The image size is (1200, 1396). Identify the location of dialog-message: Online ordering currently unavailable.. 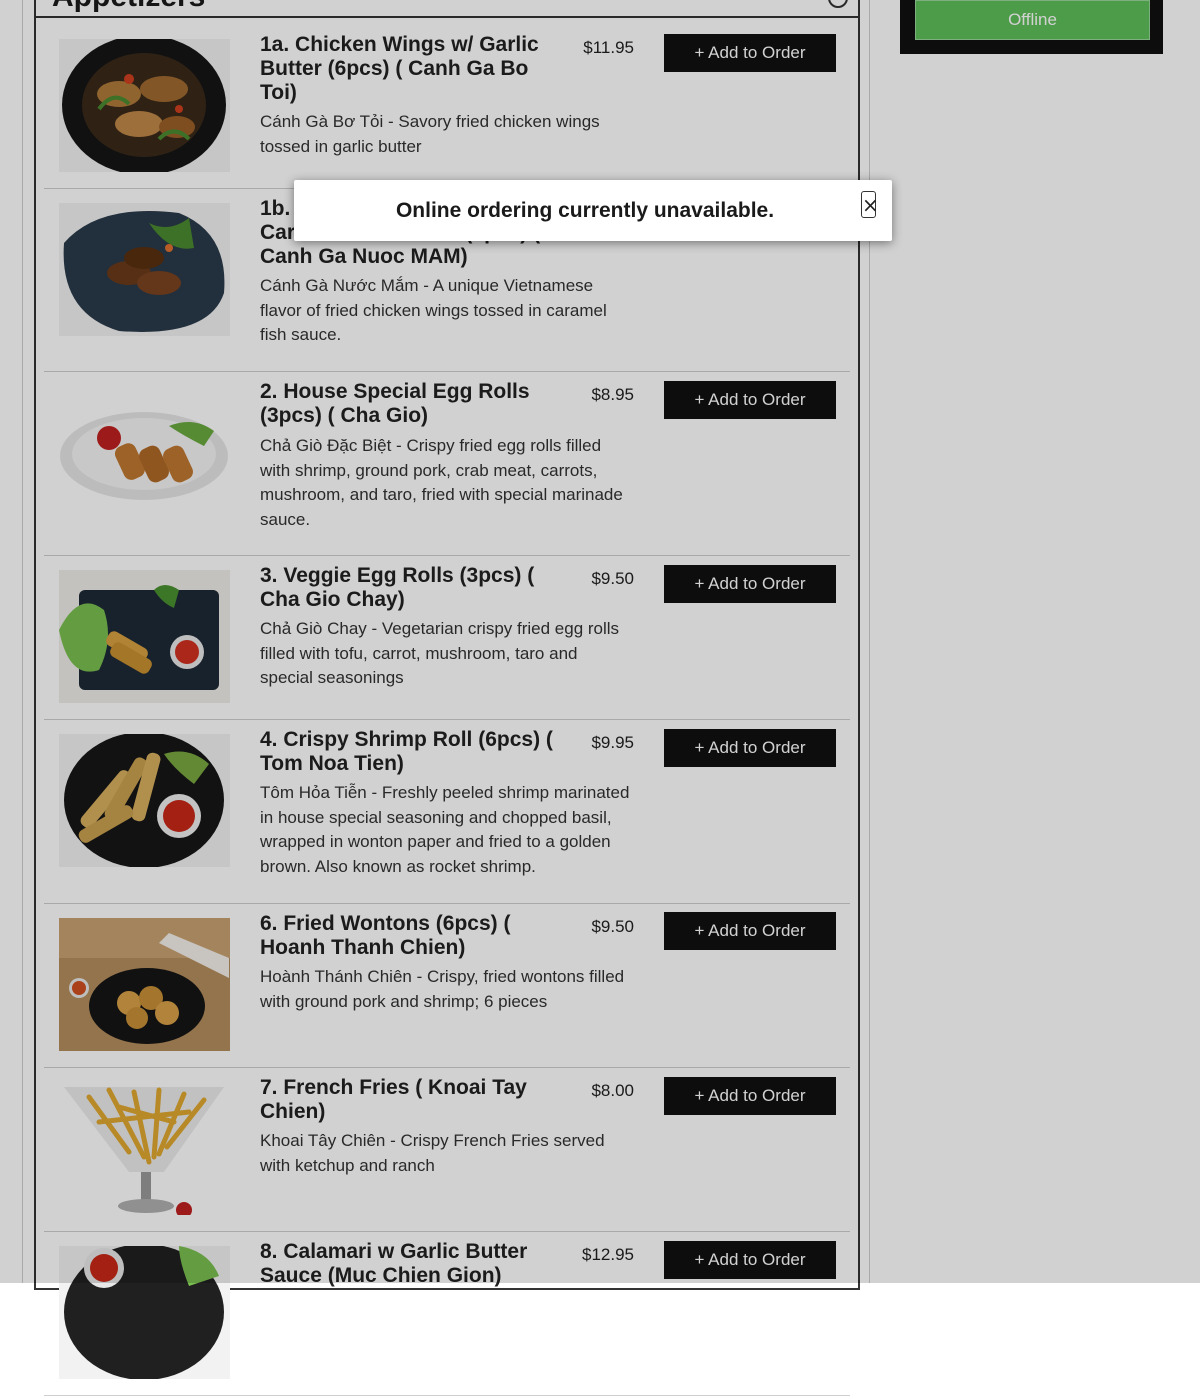
(585, 210).